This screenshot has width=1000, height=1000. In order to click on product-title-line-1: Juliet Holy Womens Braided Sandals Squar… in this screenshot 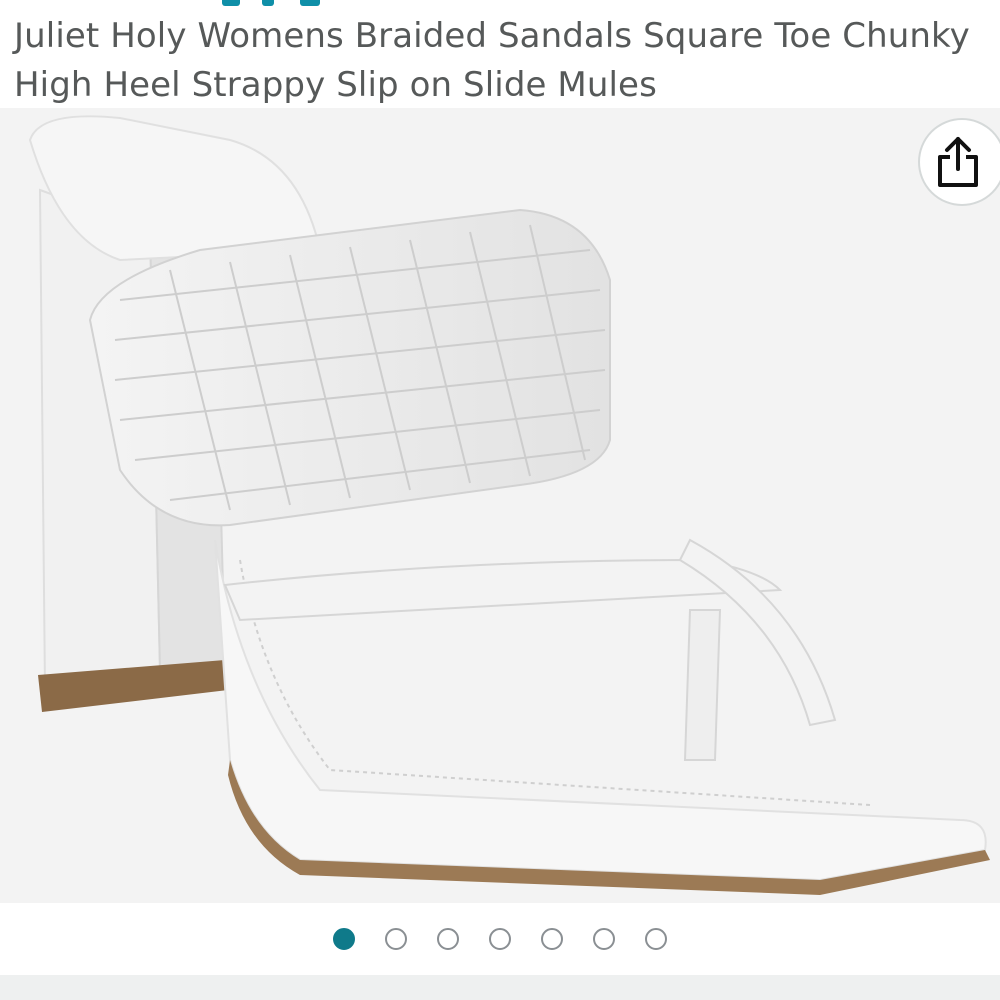, I will do `click(492, 36)`.